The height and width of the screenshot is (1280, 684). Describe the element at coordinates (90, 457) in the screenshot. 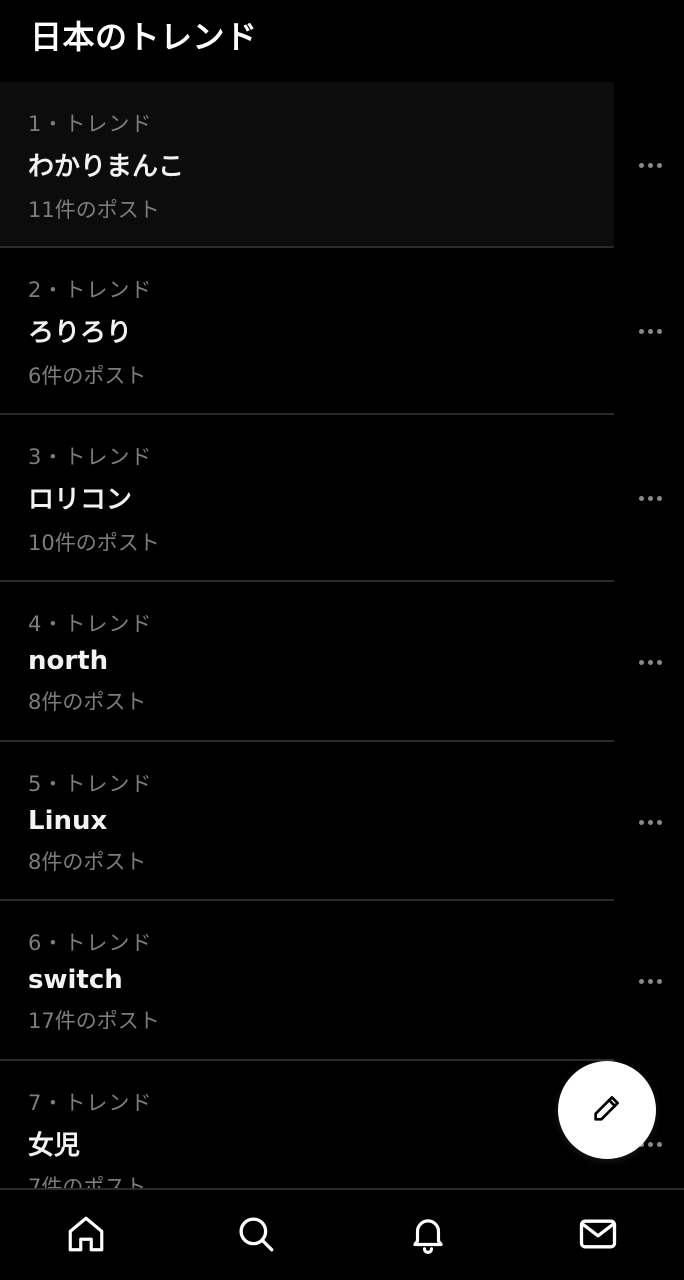

I see `trend-rank: 3・トレンド` at that location.